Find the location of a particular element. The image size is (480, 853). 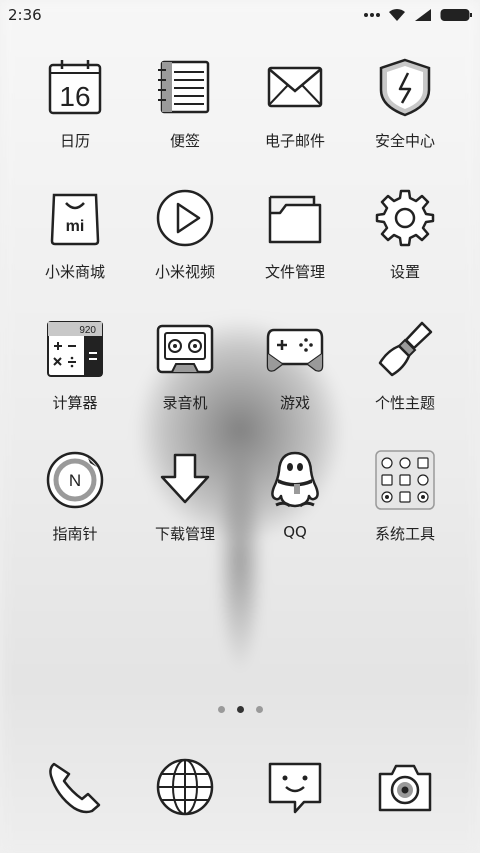

dock is located at coordinates (240, 787).